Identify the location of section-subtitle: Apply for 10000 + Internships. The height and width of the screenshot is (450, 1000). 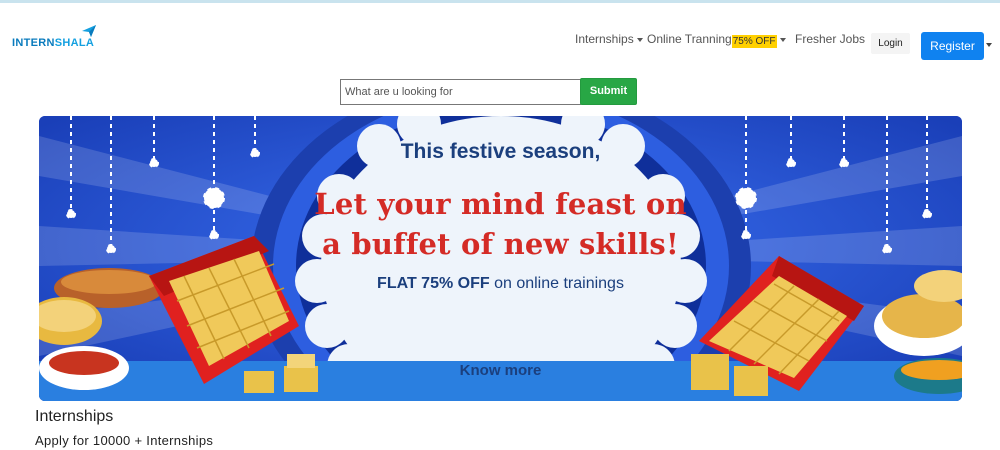
(124, 440).